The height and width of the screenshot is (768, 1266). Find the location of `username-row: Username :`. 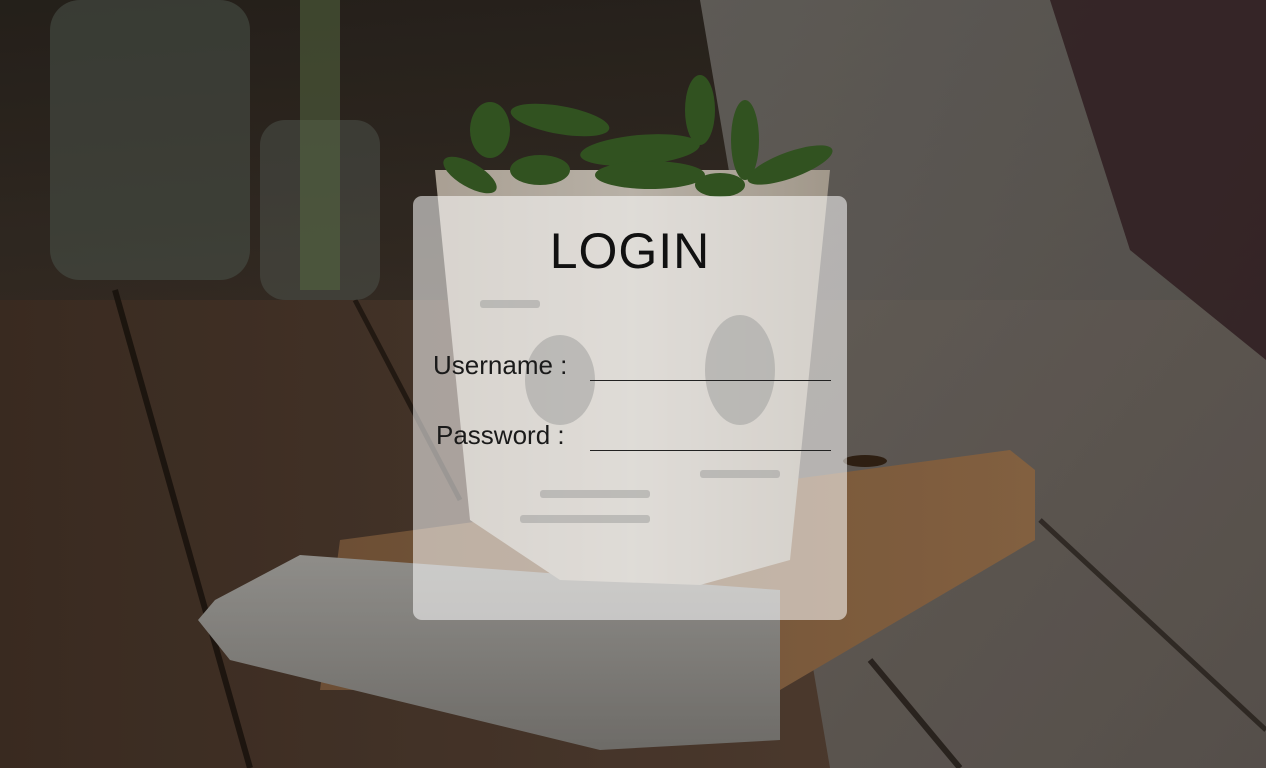

username-row: Username : is located at coordinates (630, 368).